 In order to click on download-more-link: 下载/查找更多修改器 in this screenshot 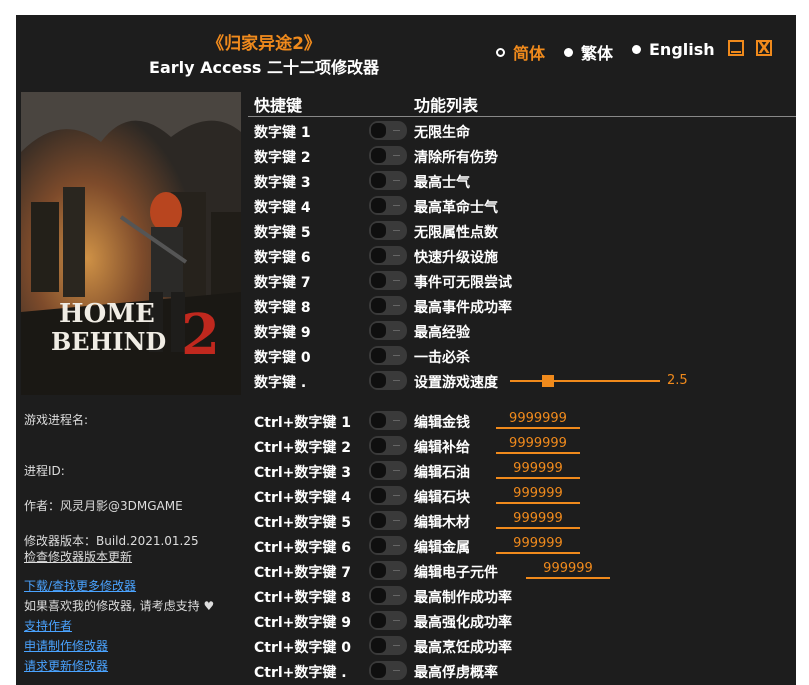, I will do `click(80, 585)`.